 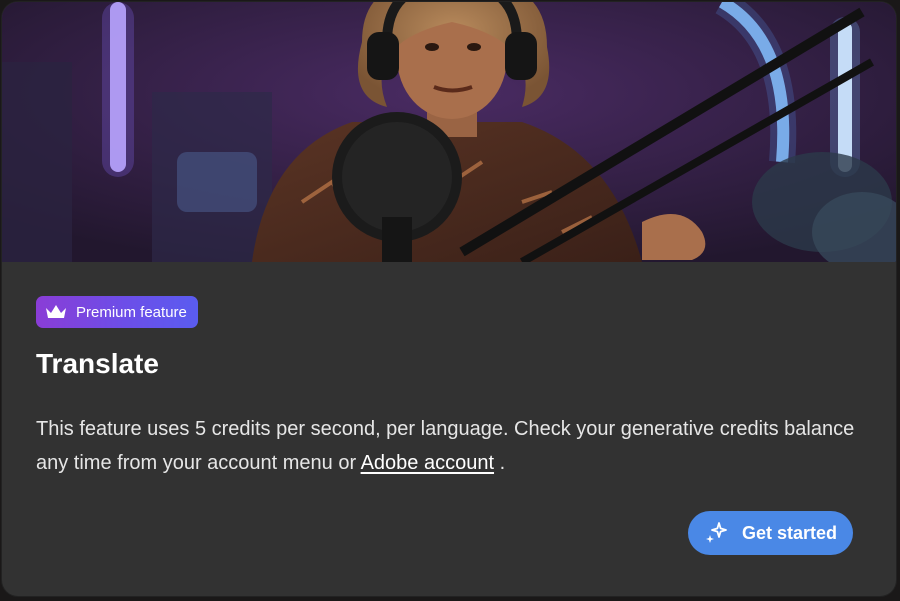 I want to click on get-started-button: Get started, so click(x=770, y=533).